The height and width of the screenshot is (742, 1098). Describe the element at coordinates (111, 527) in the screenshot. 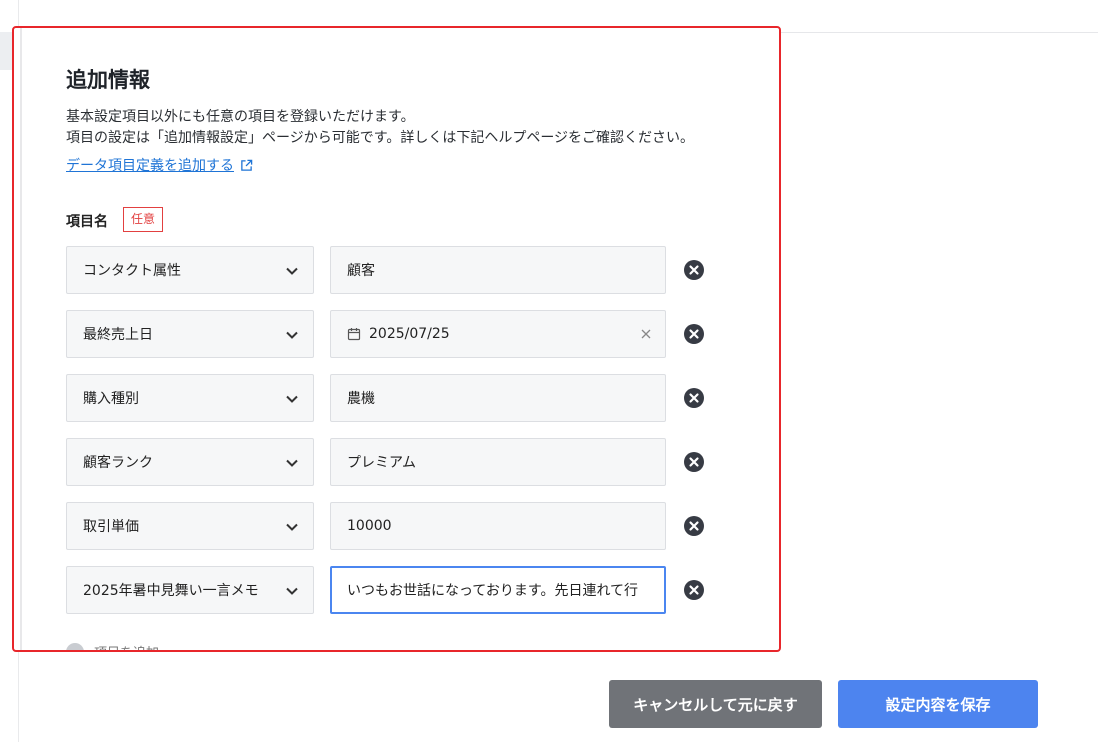

I see `item-select-value: 取引単価` at that location.